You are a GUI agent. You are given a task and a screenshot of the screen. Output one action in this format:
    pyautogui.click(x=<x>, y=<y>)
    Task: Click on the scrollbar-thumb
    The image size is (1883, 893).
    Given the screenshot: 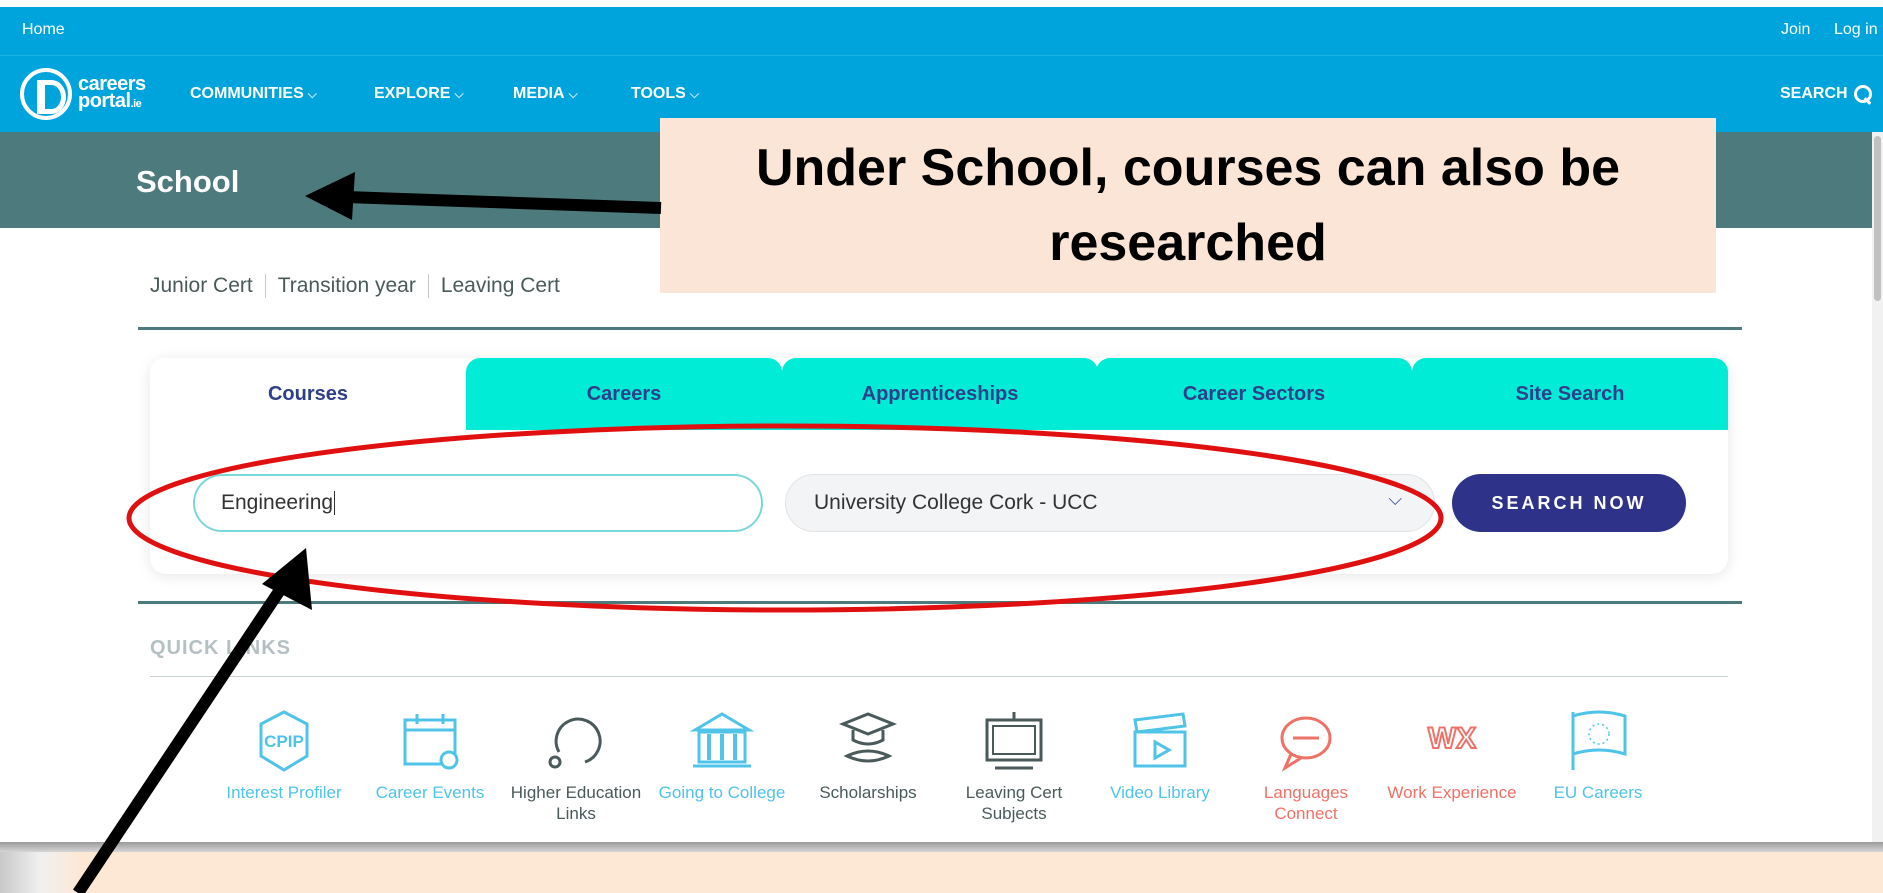 What is the action you would take?
    pyautogui.click(x=1877, y=218)
    